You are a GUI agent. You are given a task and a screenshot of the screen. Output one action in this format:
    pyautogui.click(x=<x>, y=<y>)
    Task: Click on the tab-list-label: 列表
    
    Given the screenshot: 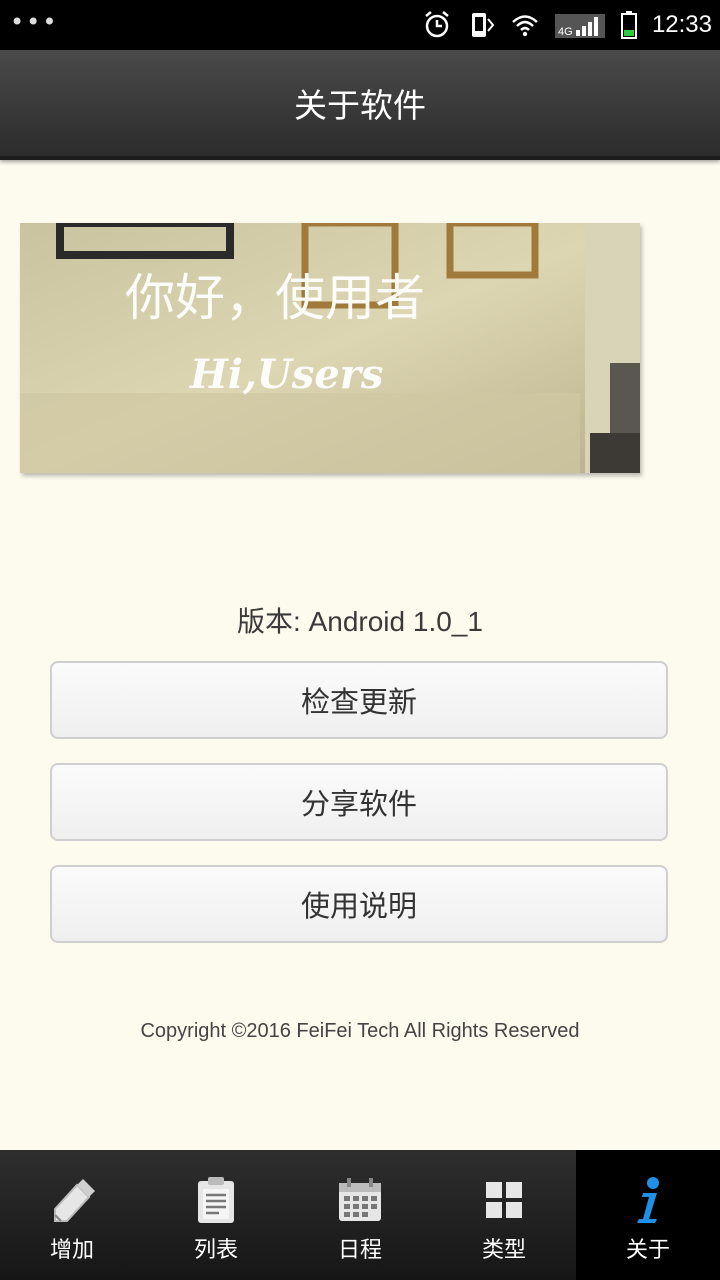 What is the action you would take?
    pyautogui.click(x=215, y=1250)
    